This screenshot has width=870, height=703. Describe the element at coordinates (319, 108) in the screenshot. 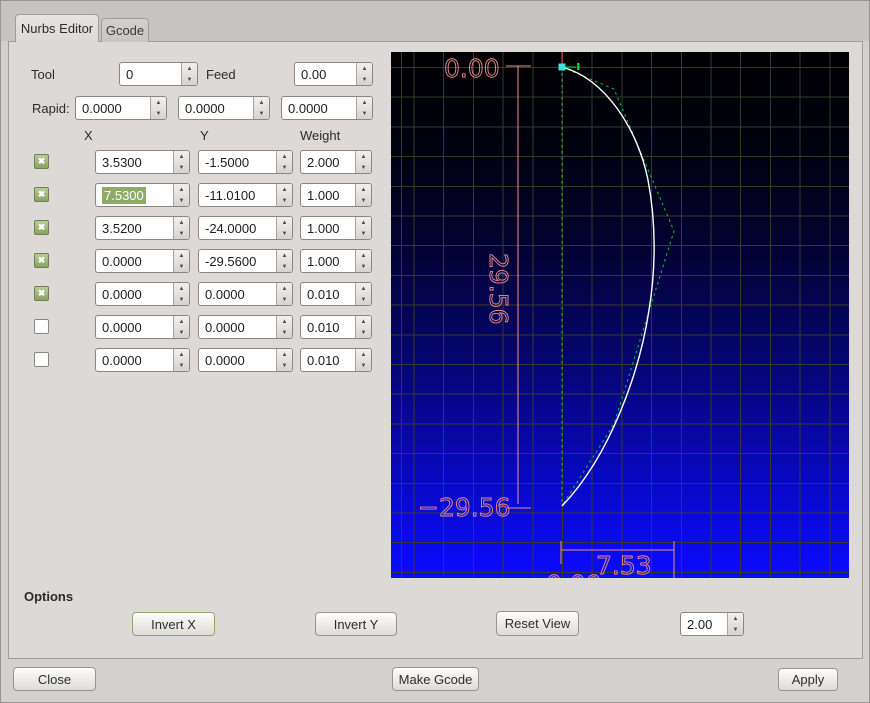

I see `rapid-z-value: 0.0000` at that location.